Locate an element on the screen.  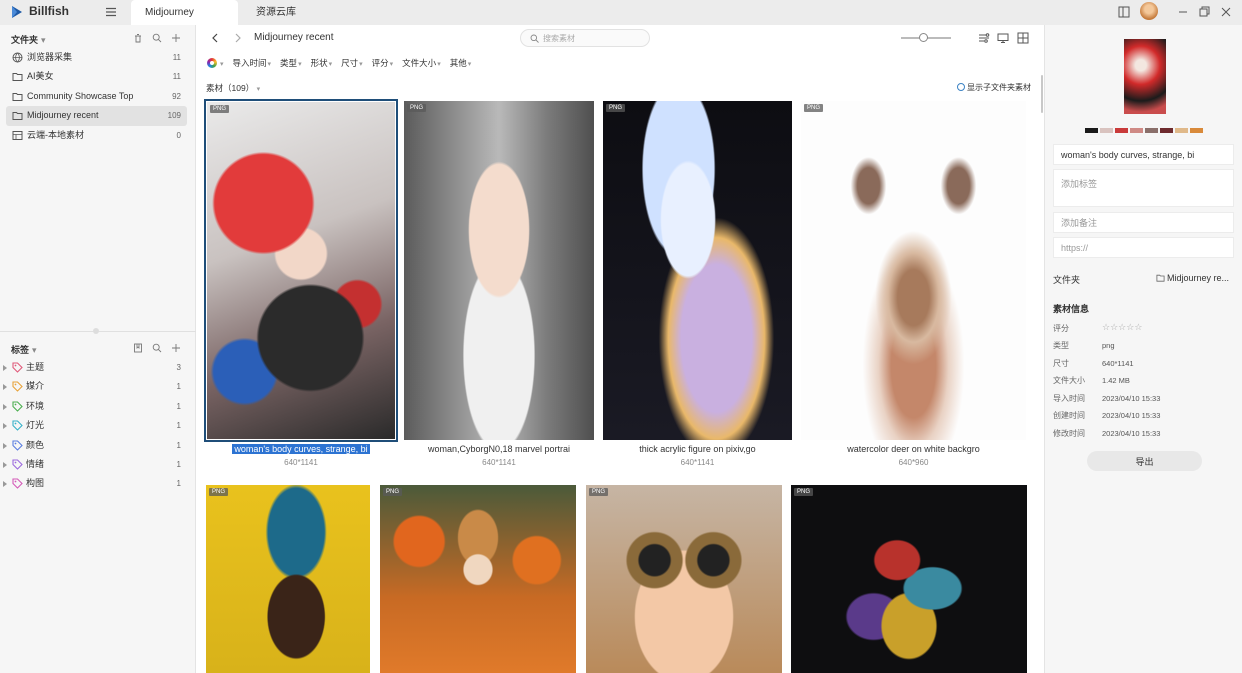
asset-caption: thick acrylic figure on pixiv,go is located at coordinates (697, 449).